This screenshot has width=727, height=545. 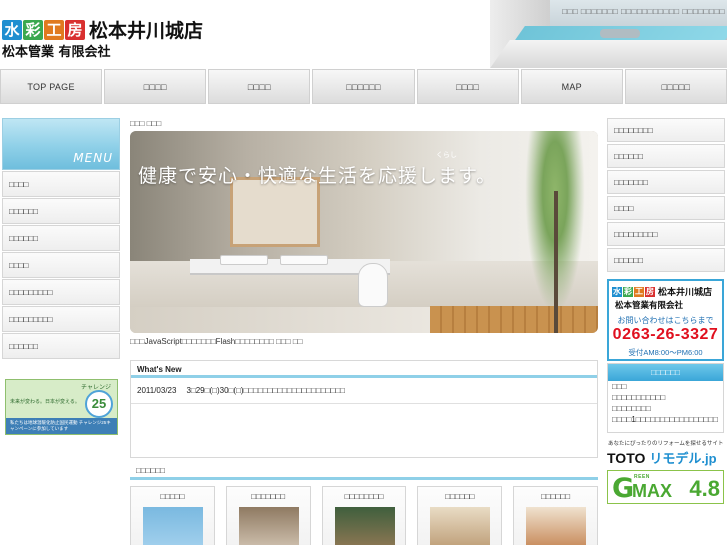 I want to click on contact-logo-tile-2: 彩, so click(x=628, y=291).